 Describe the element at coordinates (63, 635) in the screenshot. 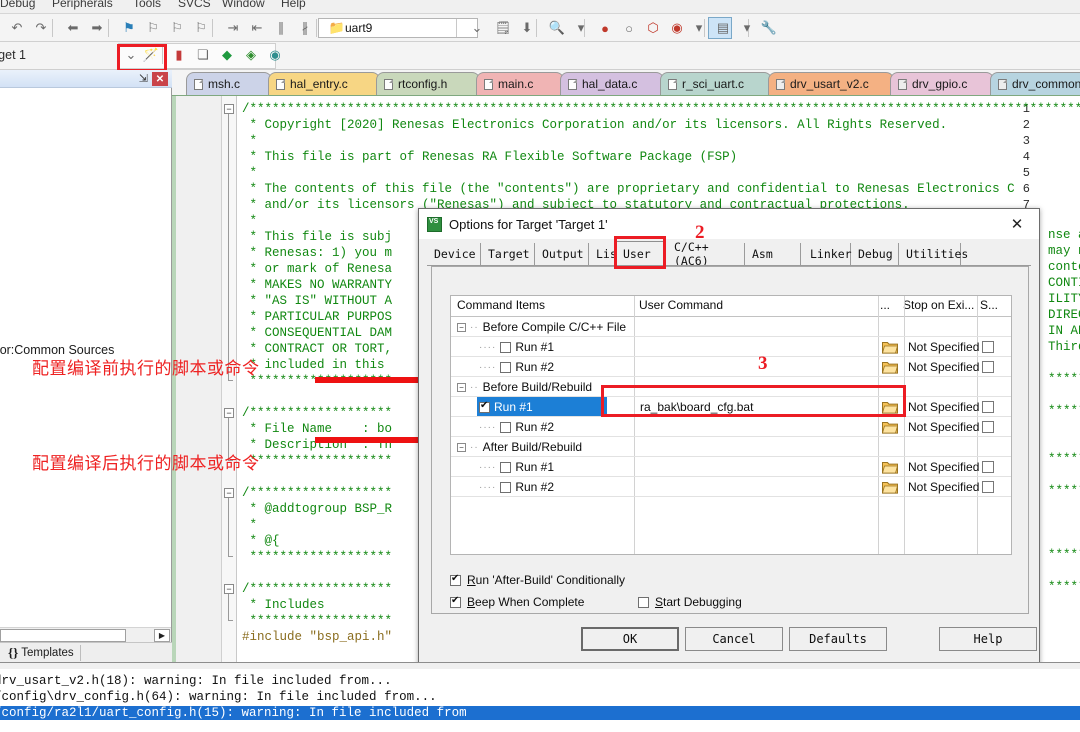

I see `scrollbar-thumb` at that location.